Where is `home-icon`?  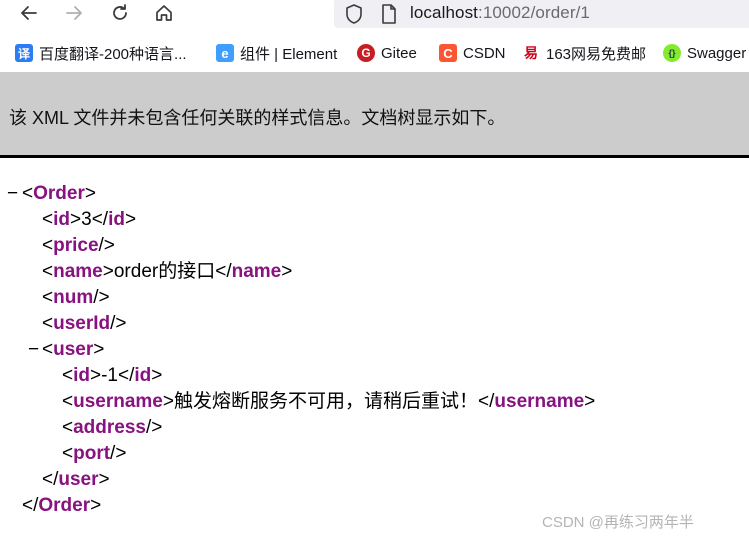 home-icon is located at coordinates (164, 13).